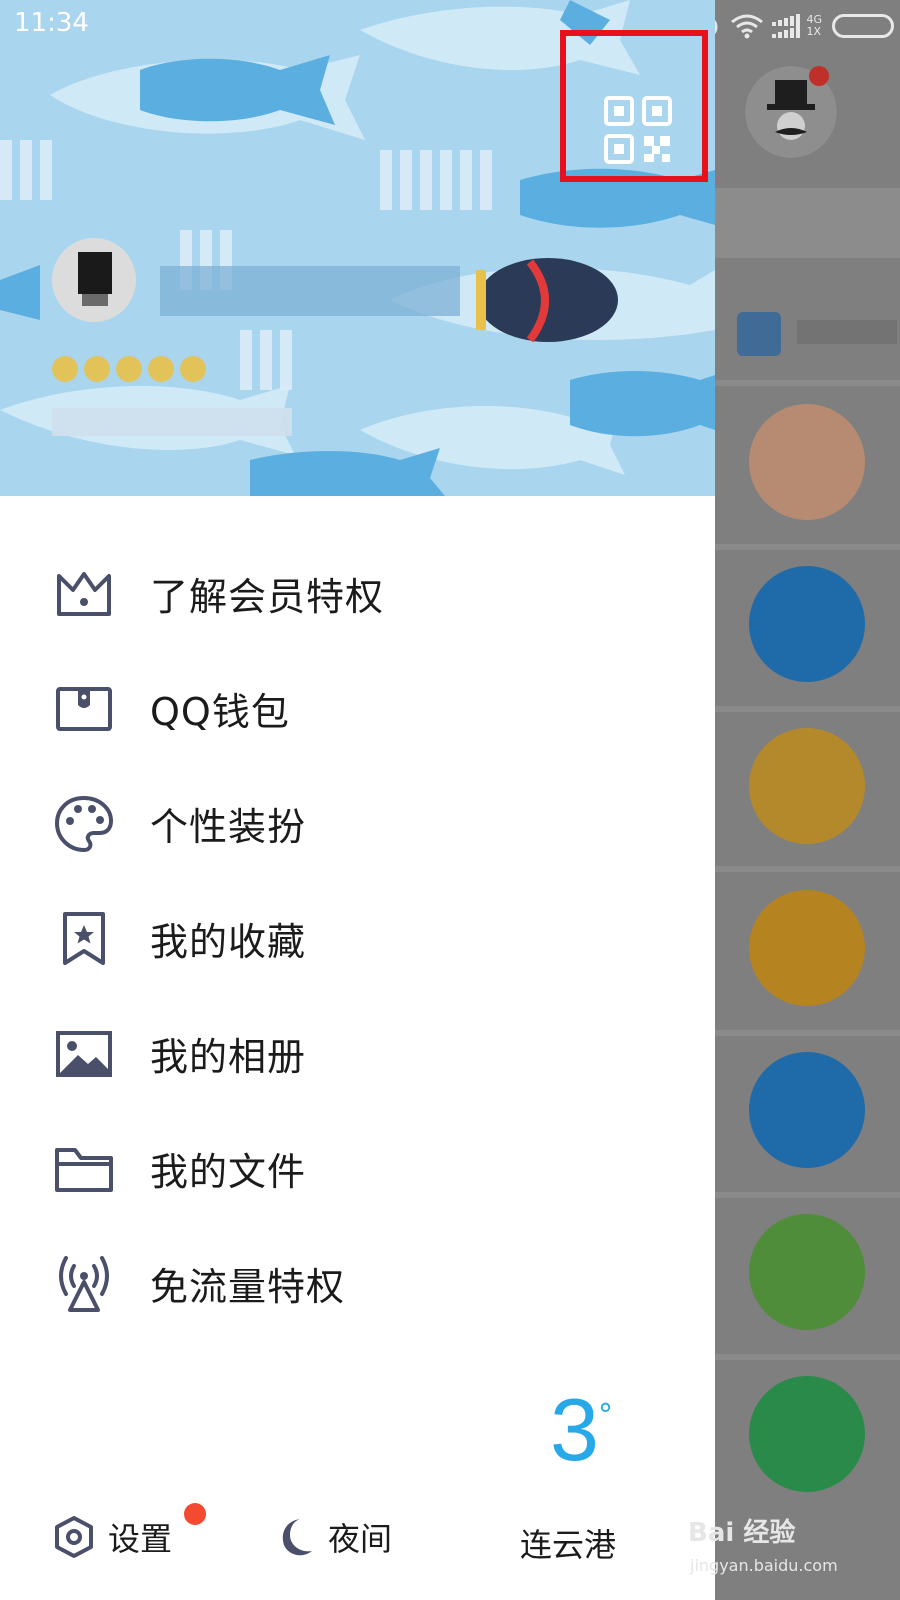  I want to click on avatar-notification-dot, so click(819, 76).